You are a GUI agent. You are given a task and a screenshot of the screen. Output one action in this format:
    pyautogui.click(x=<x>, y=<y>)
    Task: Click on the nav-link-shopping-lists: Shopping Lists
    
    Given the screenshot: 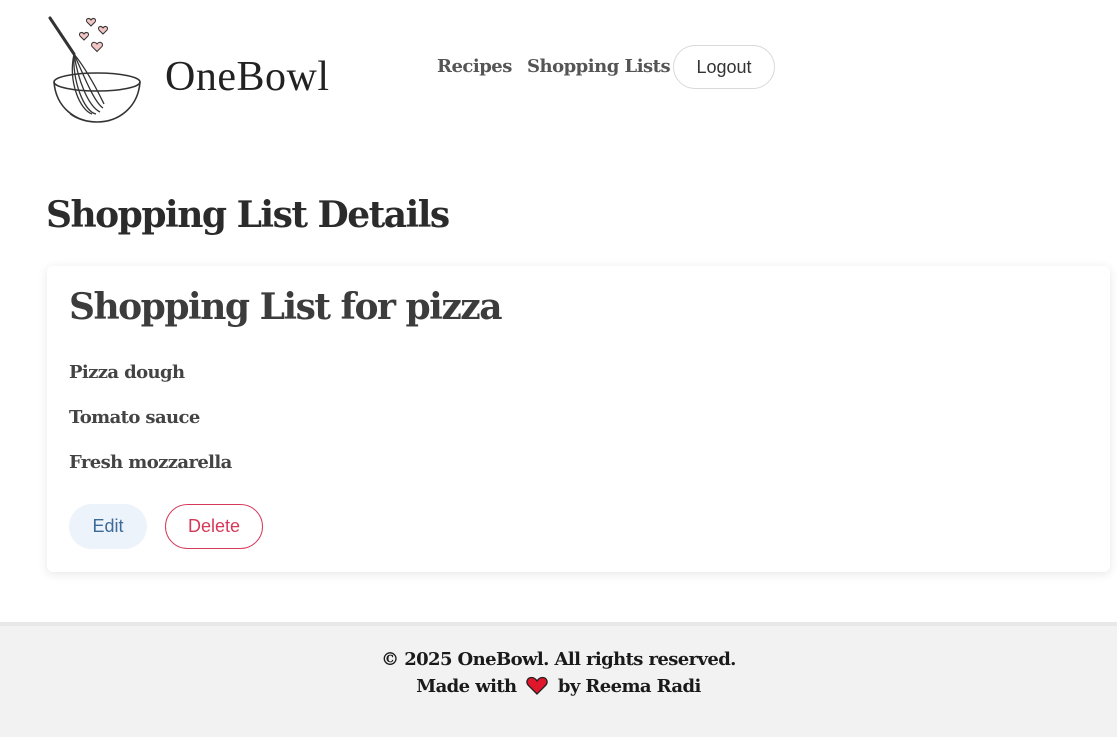 What is the action you would take?
    pyautogui.click(x=599, y=66)
    